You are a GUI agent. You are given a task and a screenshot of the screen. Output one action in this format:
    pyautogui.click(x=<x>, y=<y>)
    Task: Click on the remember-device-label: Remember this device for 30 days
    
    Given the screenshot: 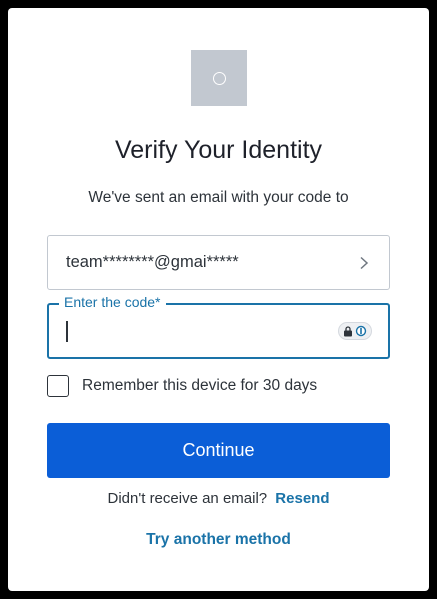 What is the action you would take?
    pyautogui.click(x=200, y=385)
    